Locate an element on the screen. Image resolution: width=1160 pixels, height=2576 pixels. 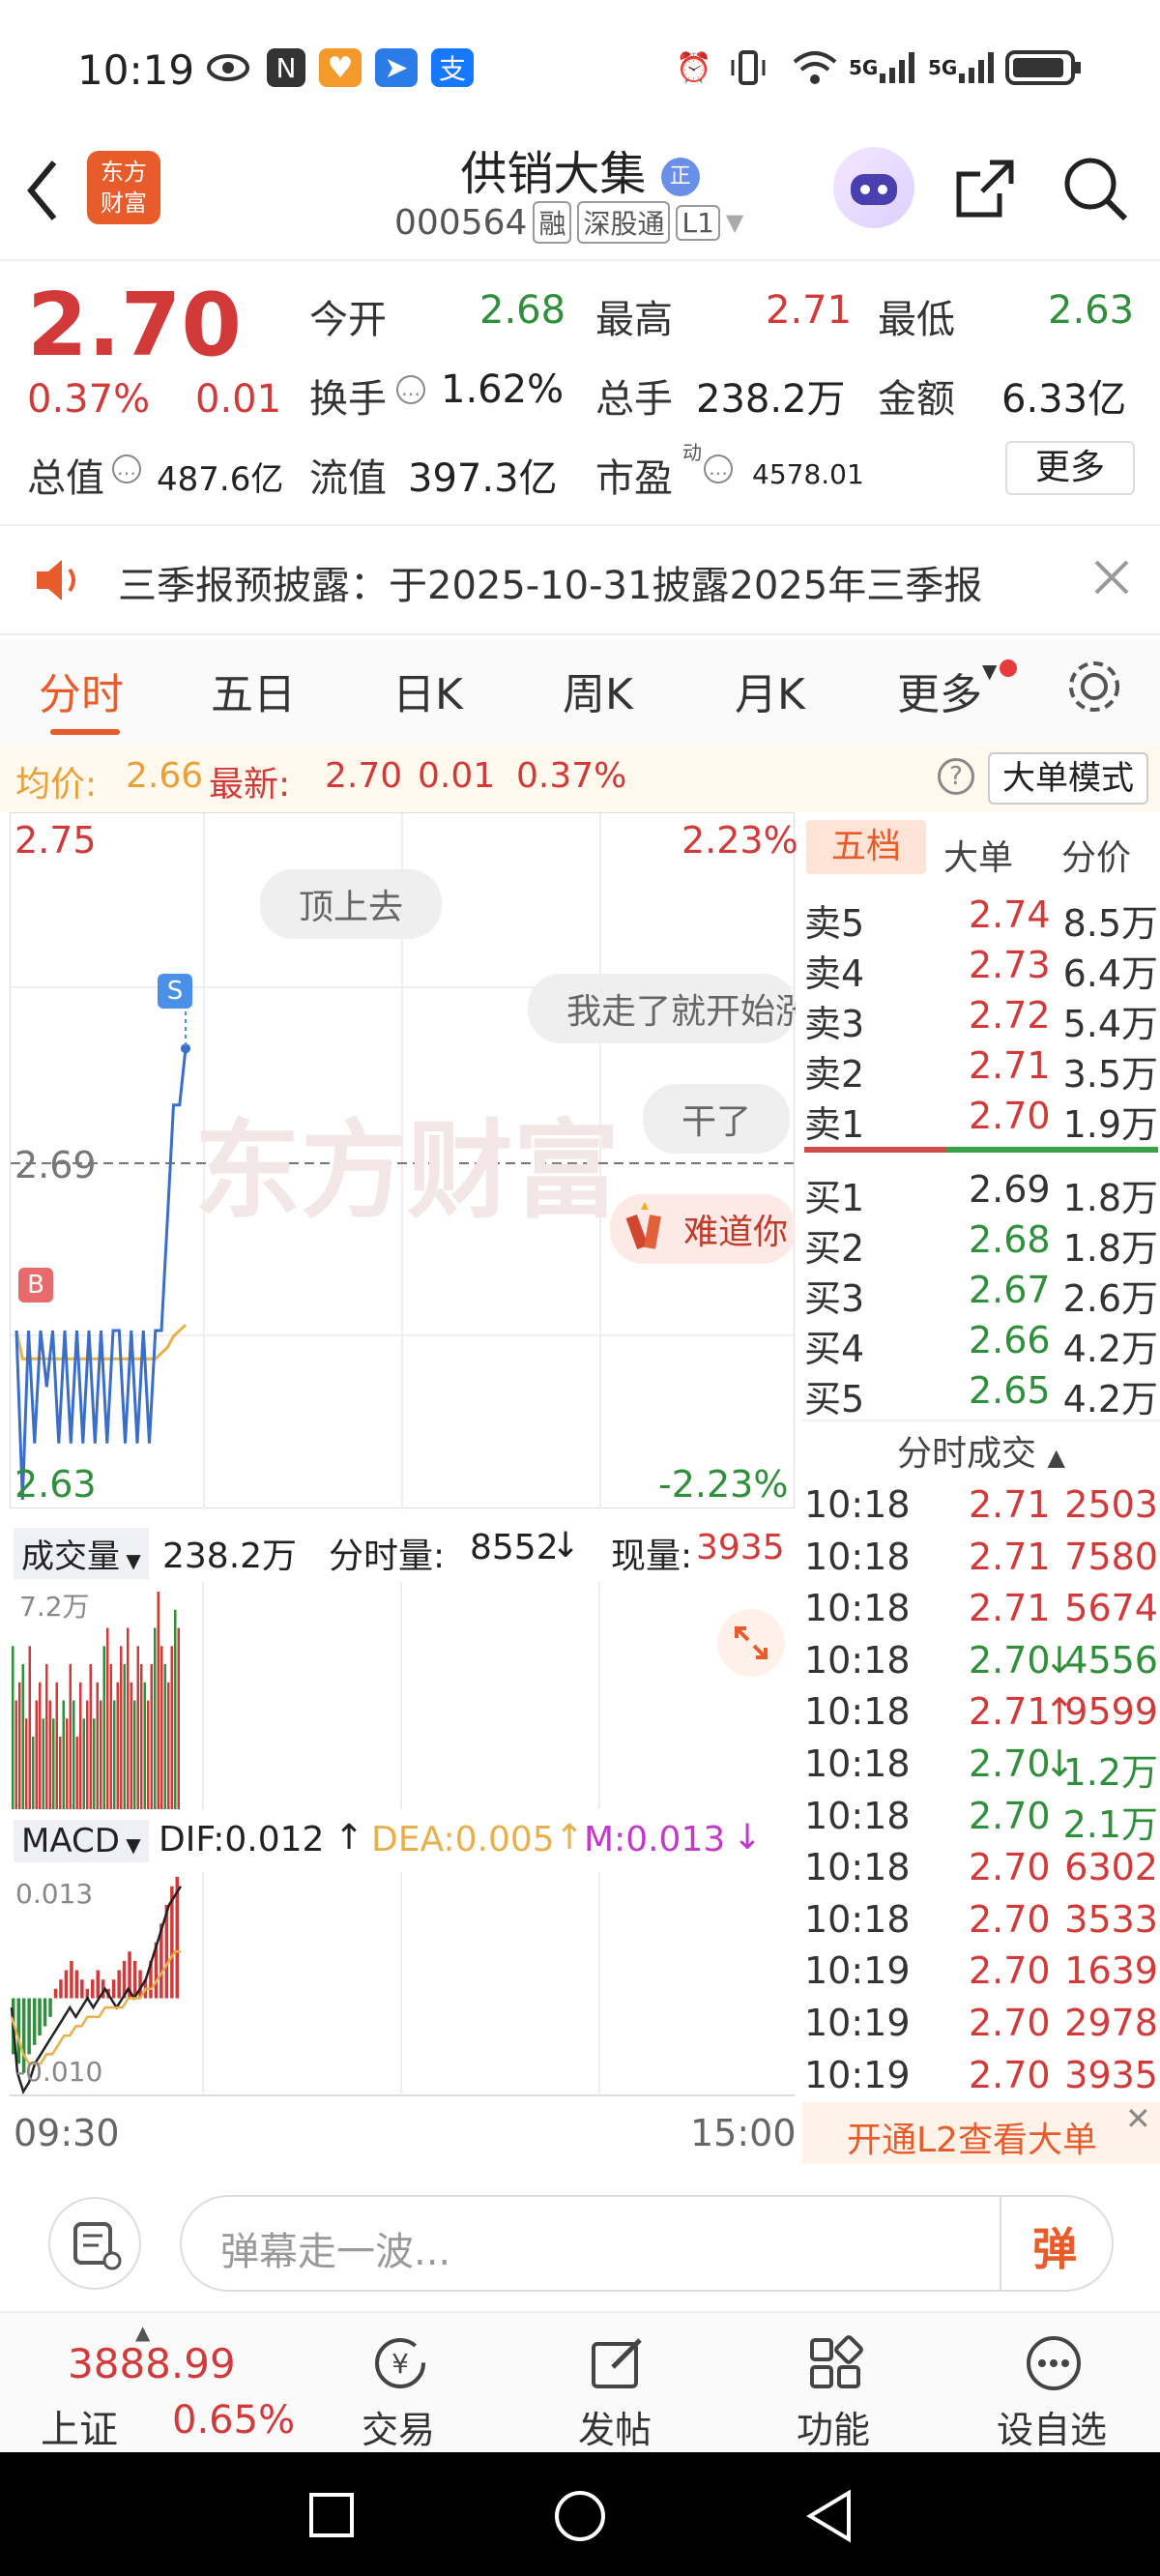
bid-row: 买5 2.65 4.2万 is located at coordinates (981, 1392).